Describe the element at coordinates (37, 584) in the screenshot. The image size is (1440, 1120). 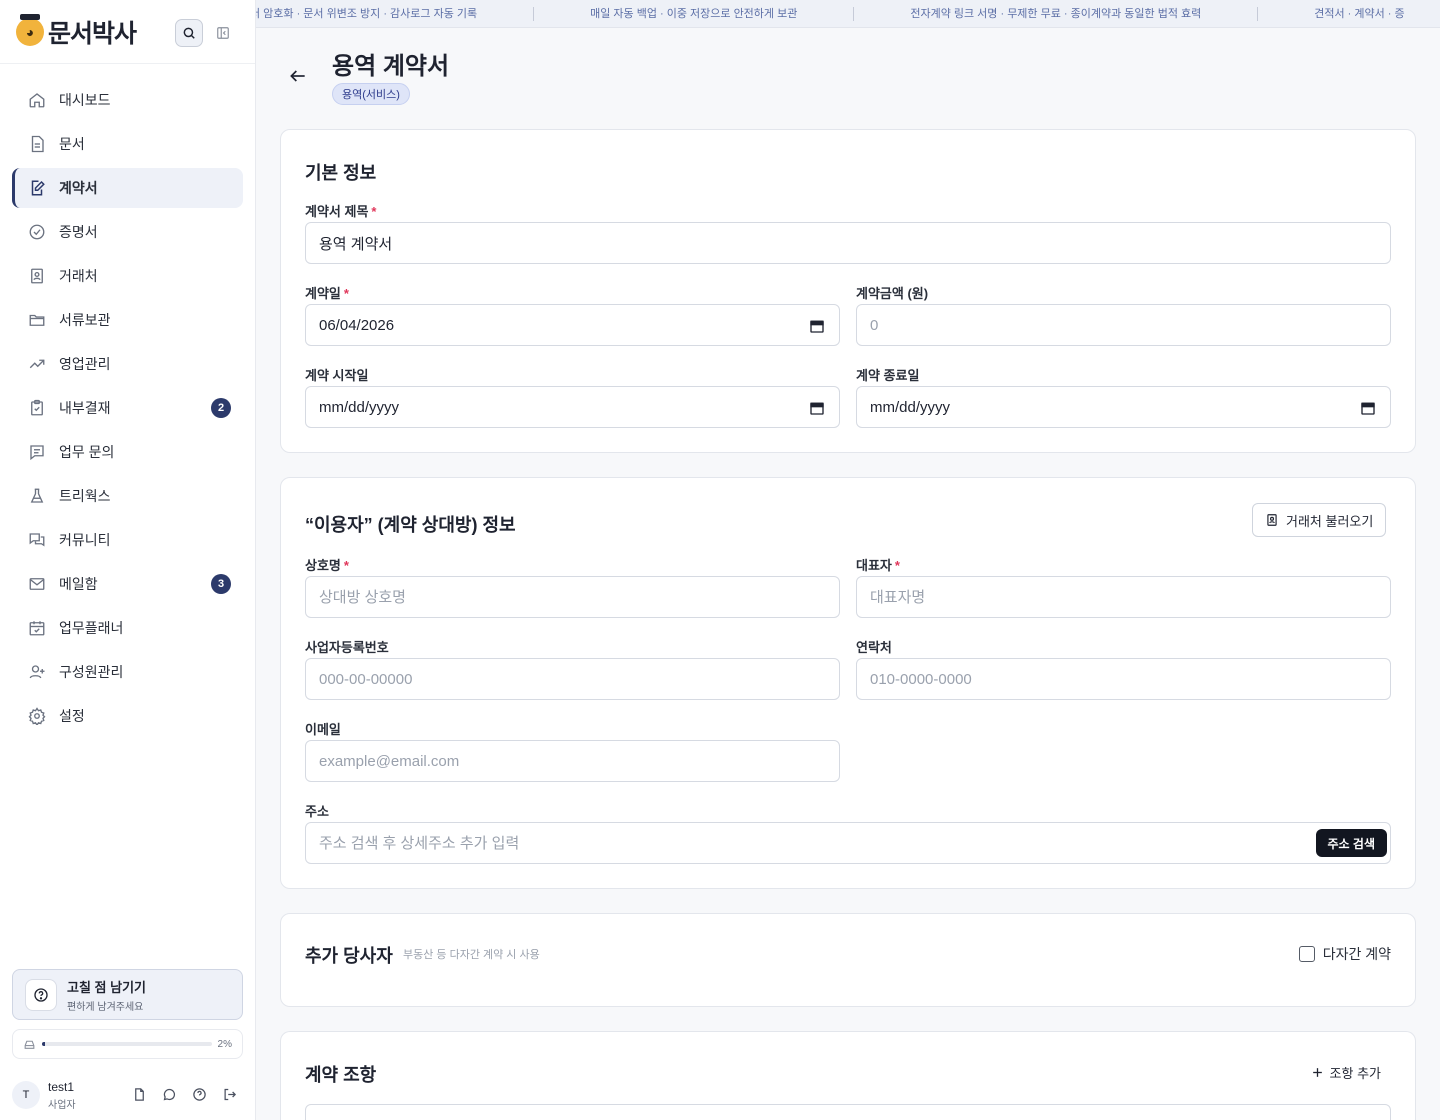
I see `mail-icon` at that location.